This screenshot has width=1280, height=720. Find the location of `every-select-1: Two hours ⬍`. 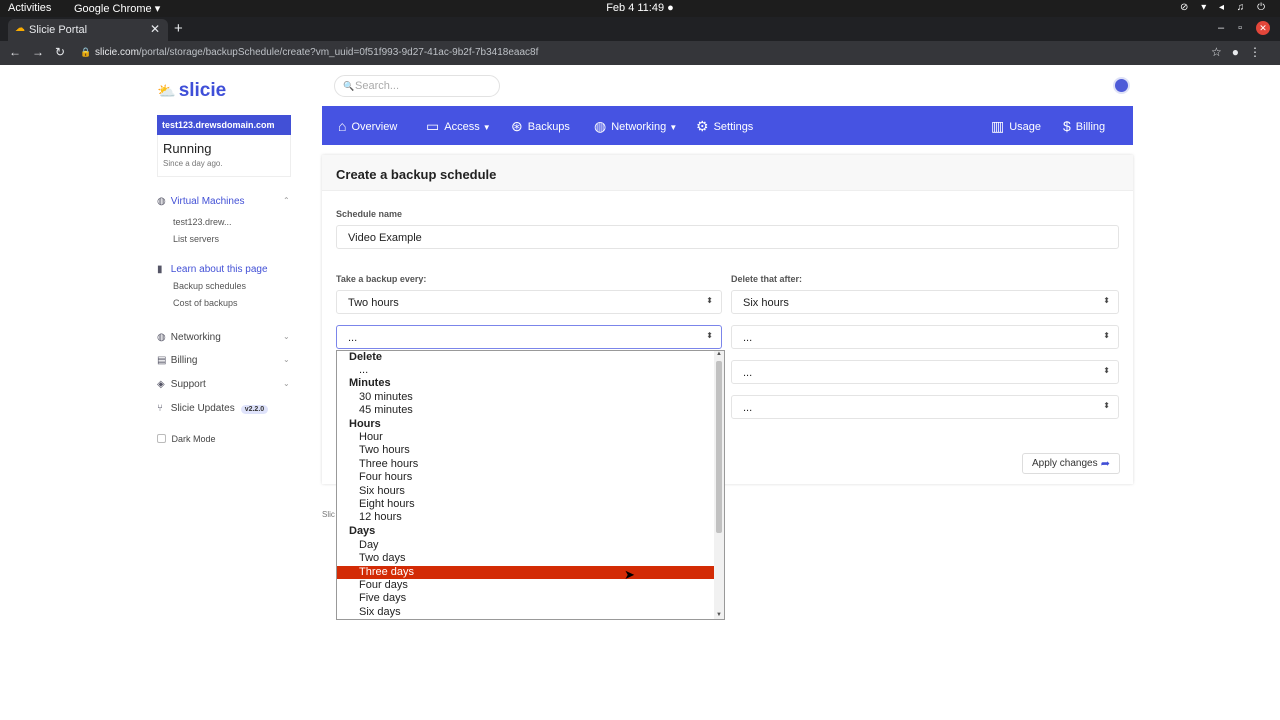

every-select-1: Two hours ⬍ is located at coordinates (529, 302).